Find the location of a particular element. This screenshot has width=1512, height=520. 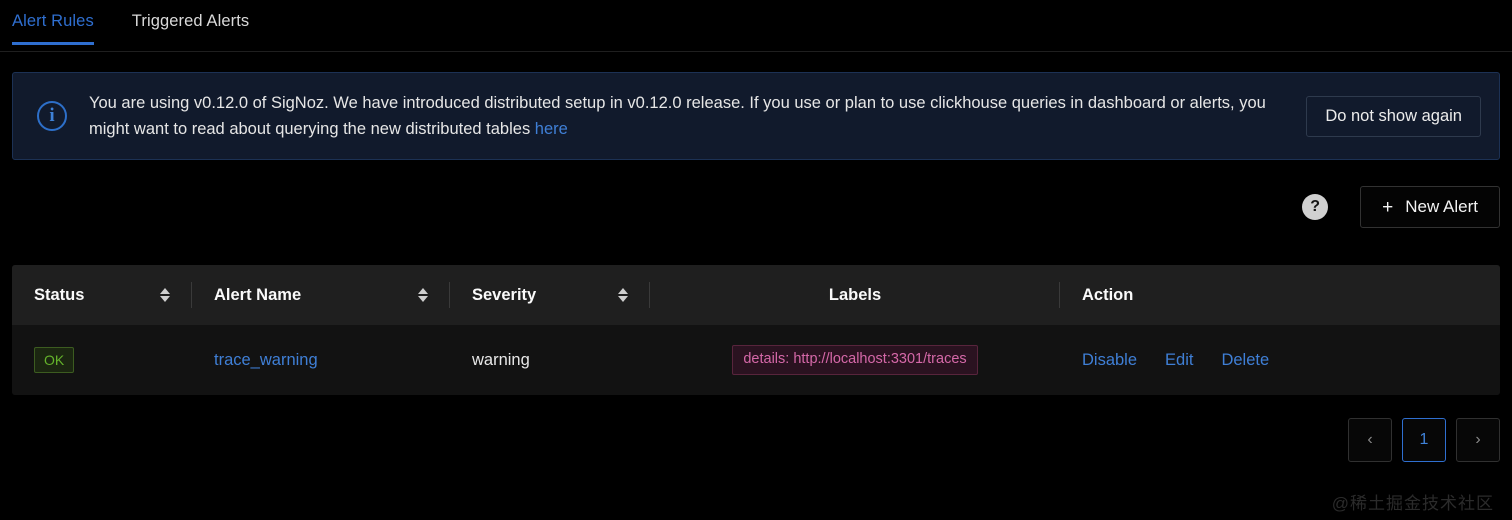

new-alert-button: + New Alert is located at coordinates (1430, 207).